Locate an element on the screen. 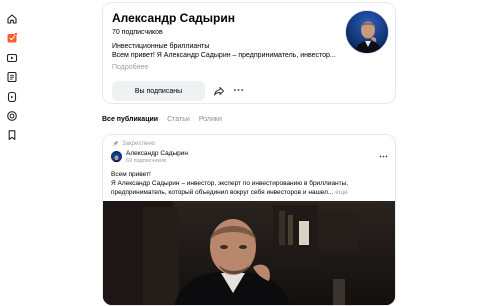 The height and width of the screenshot is (306, 500). share-icon is located at coordinates (219, 91).